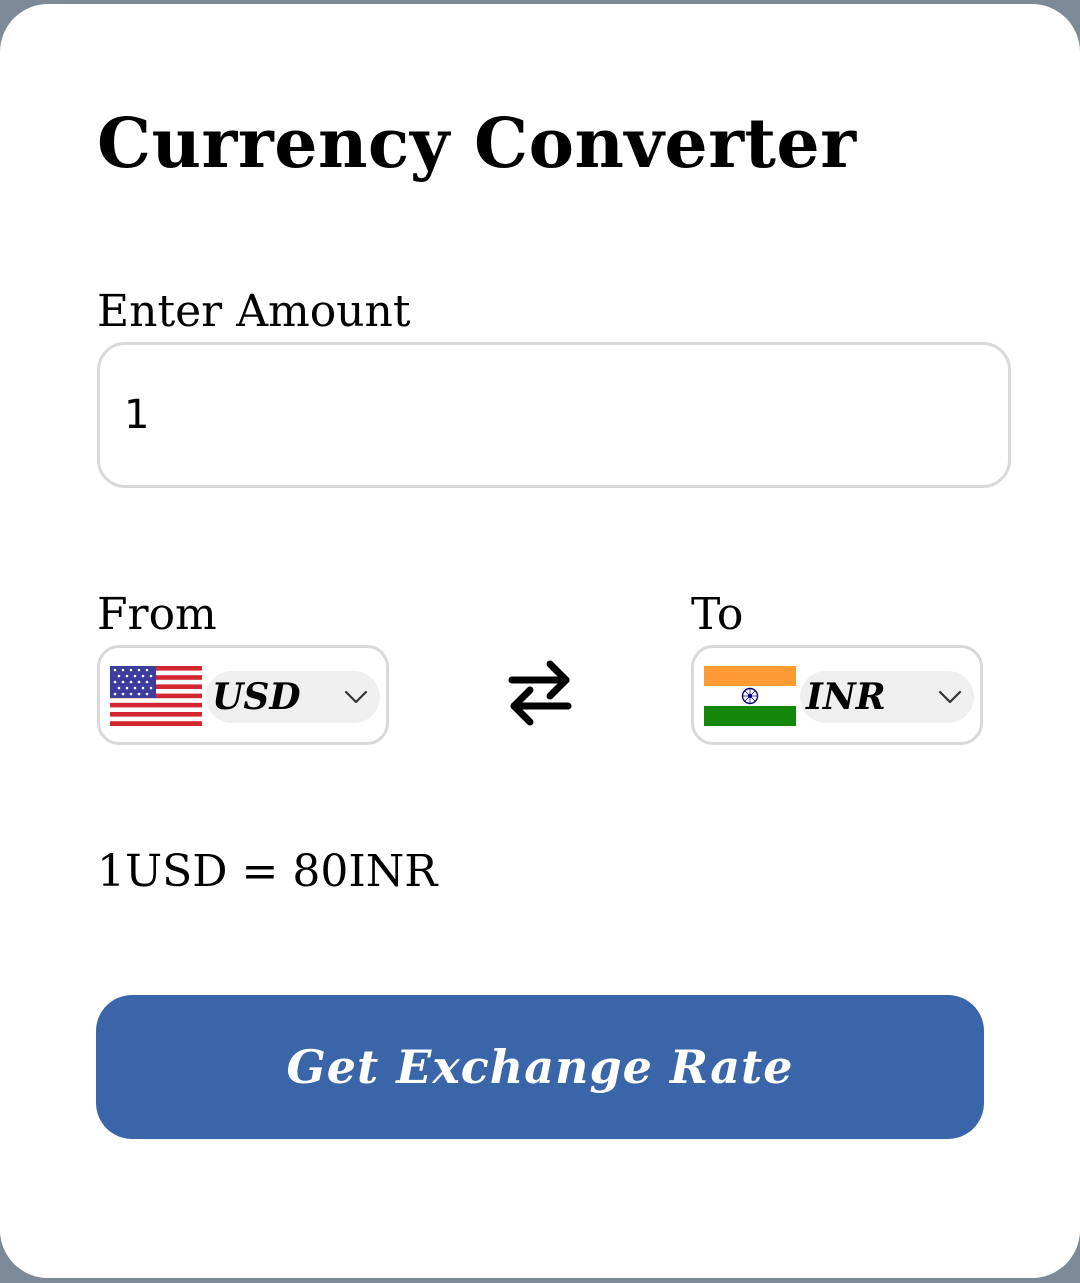  I want to click on swap-arrows-icon, so click(540, 692).